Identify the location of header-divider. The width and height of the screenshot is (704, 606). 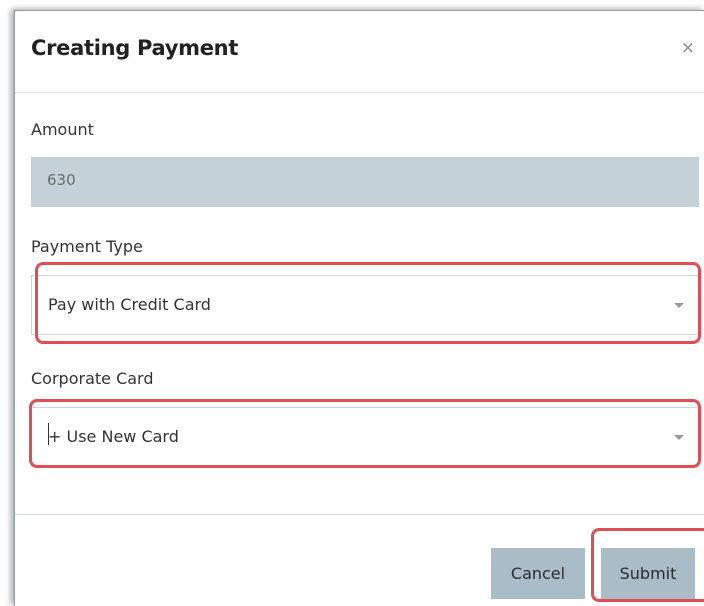
(359, 92).